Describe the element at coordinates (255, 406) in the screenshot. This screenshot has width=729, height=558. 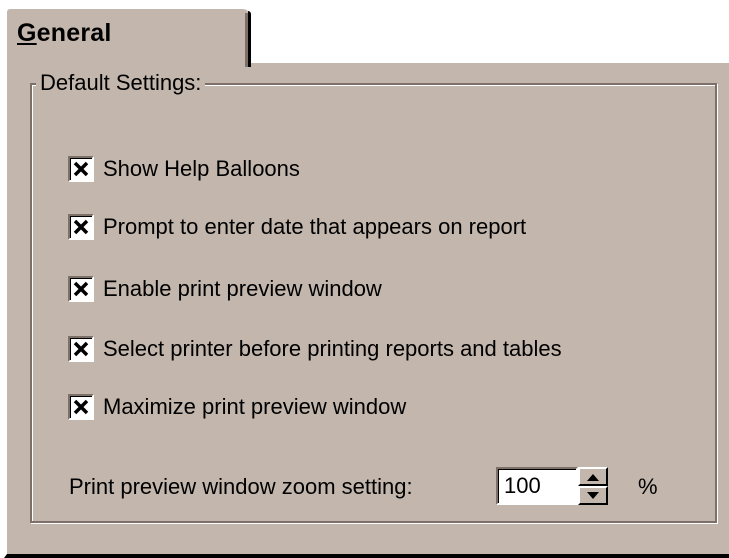
I see `checkbox-label: Maximize print preview window` at that location.